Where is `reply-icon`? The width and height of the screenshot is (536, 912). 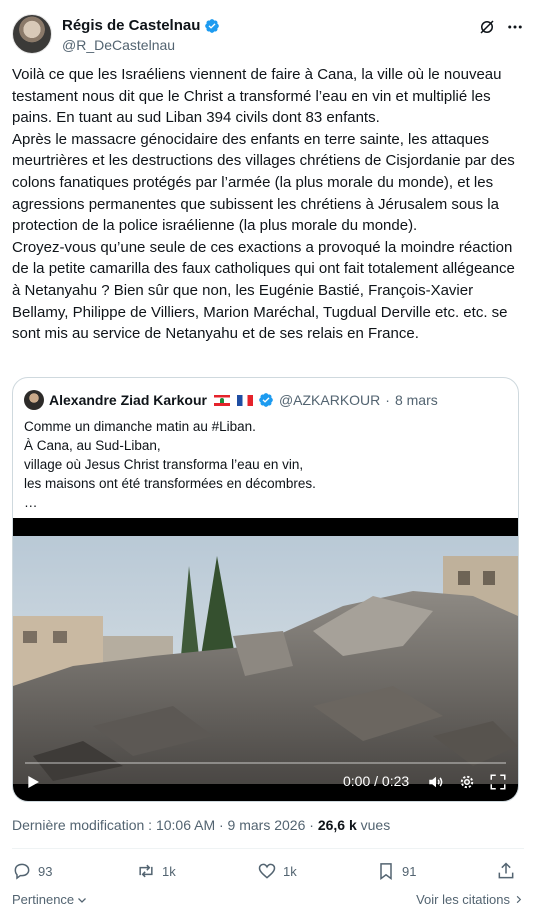
reply-icon is located at coordinates (22, 871).